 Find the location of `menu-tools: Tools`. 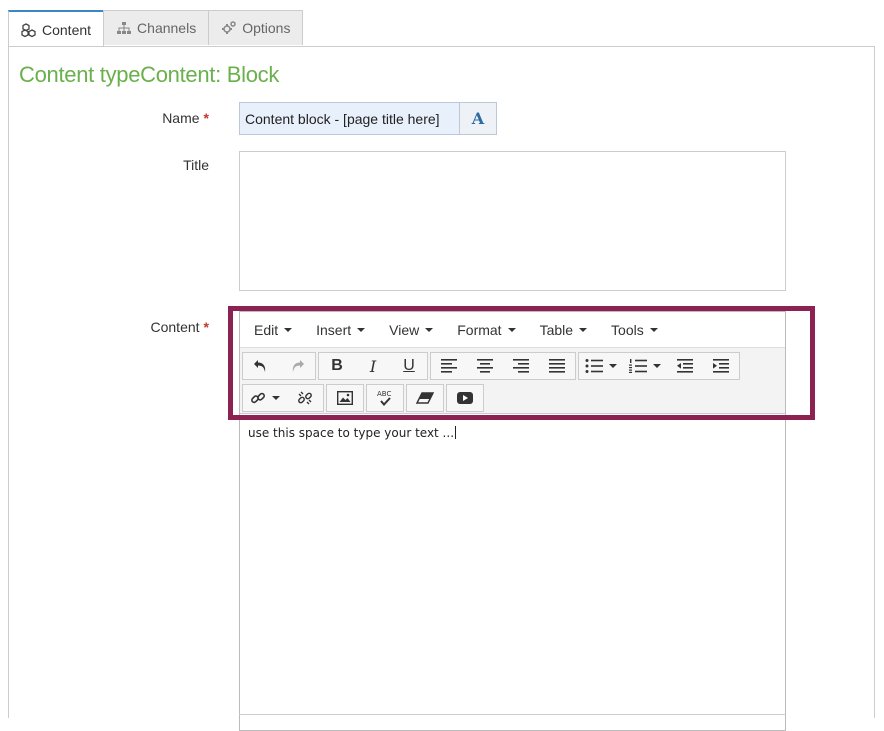

menu-tools: Tools is located at coordinates (634, 330).